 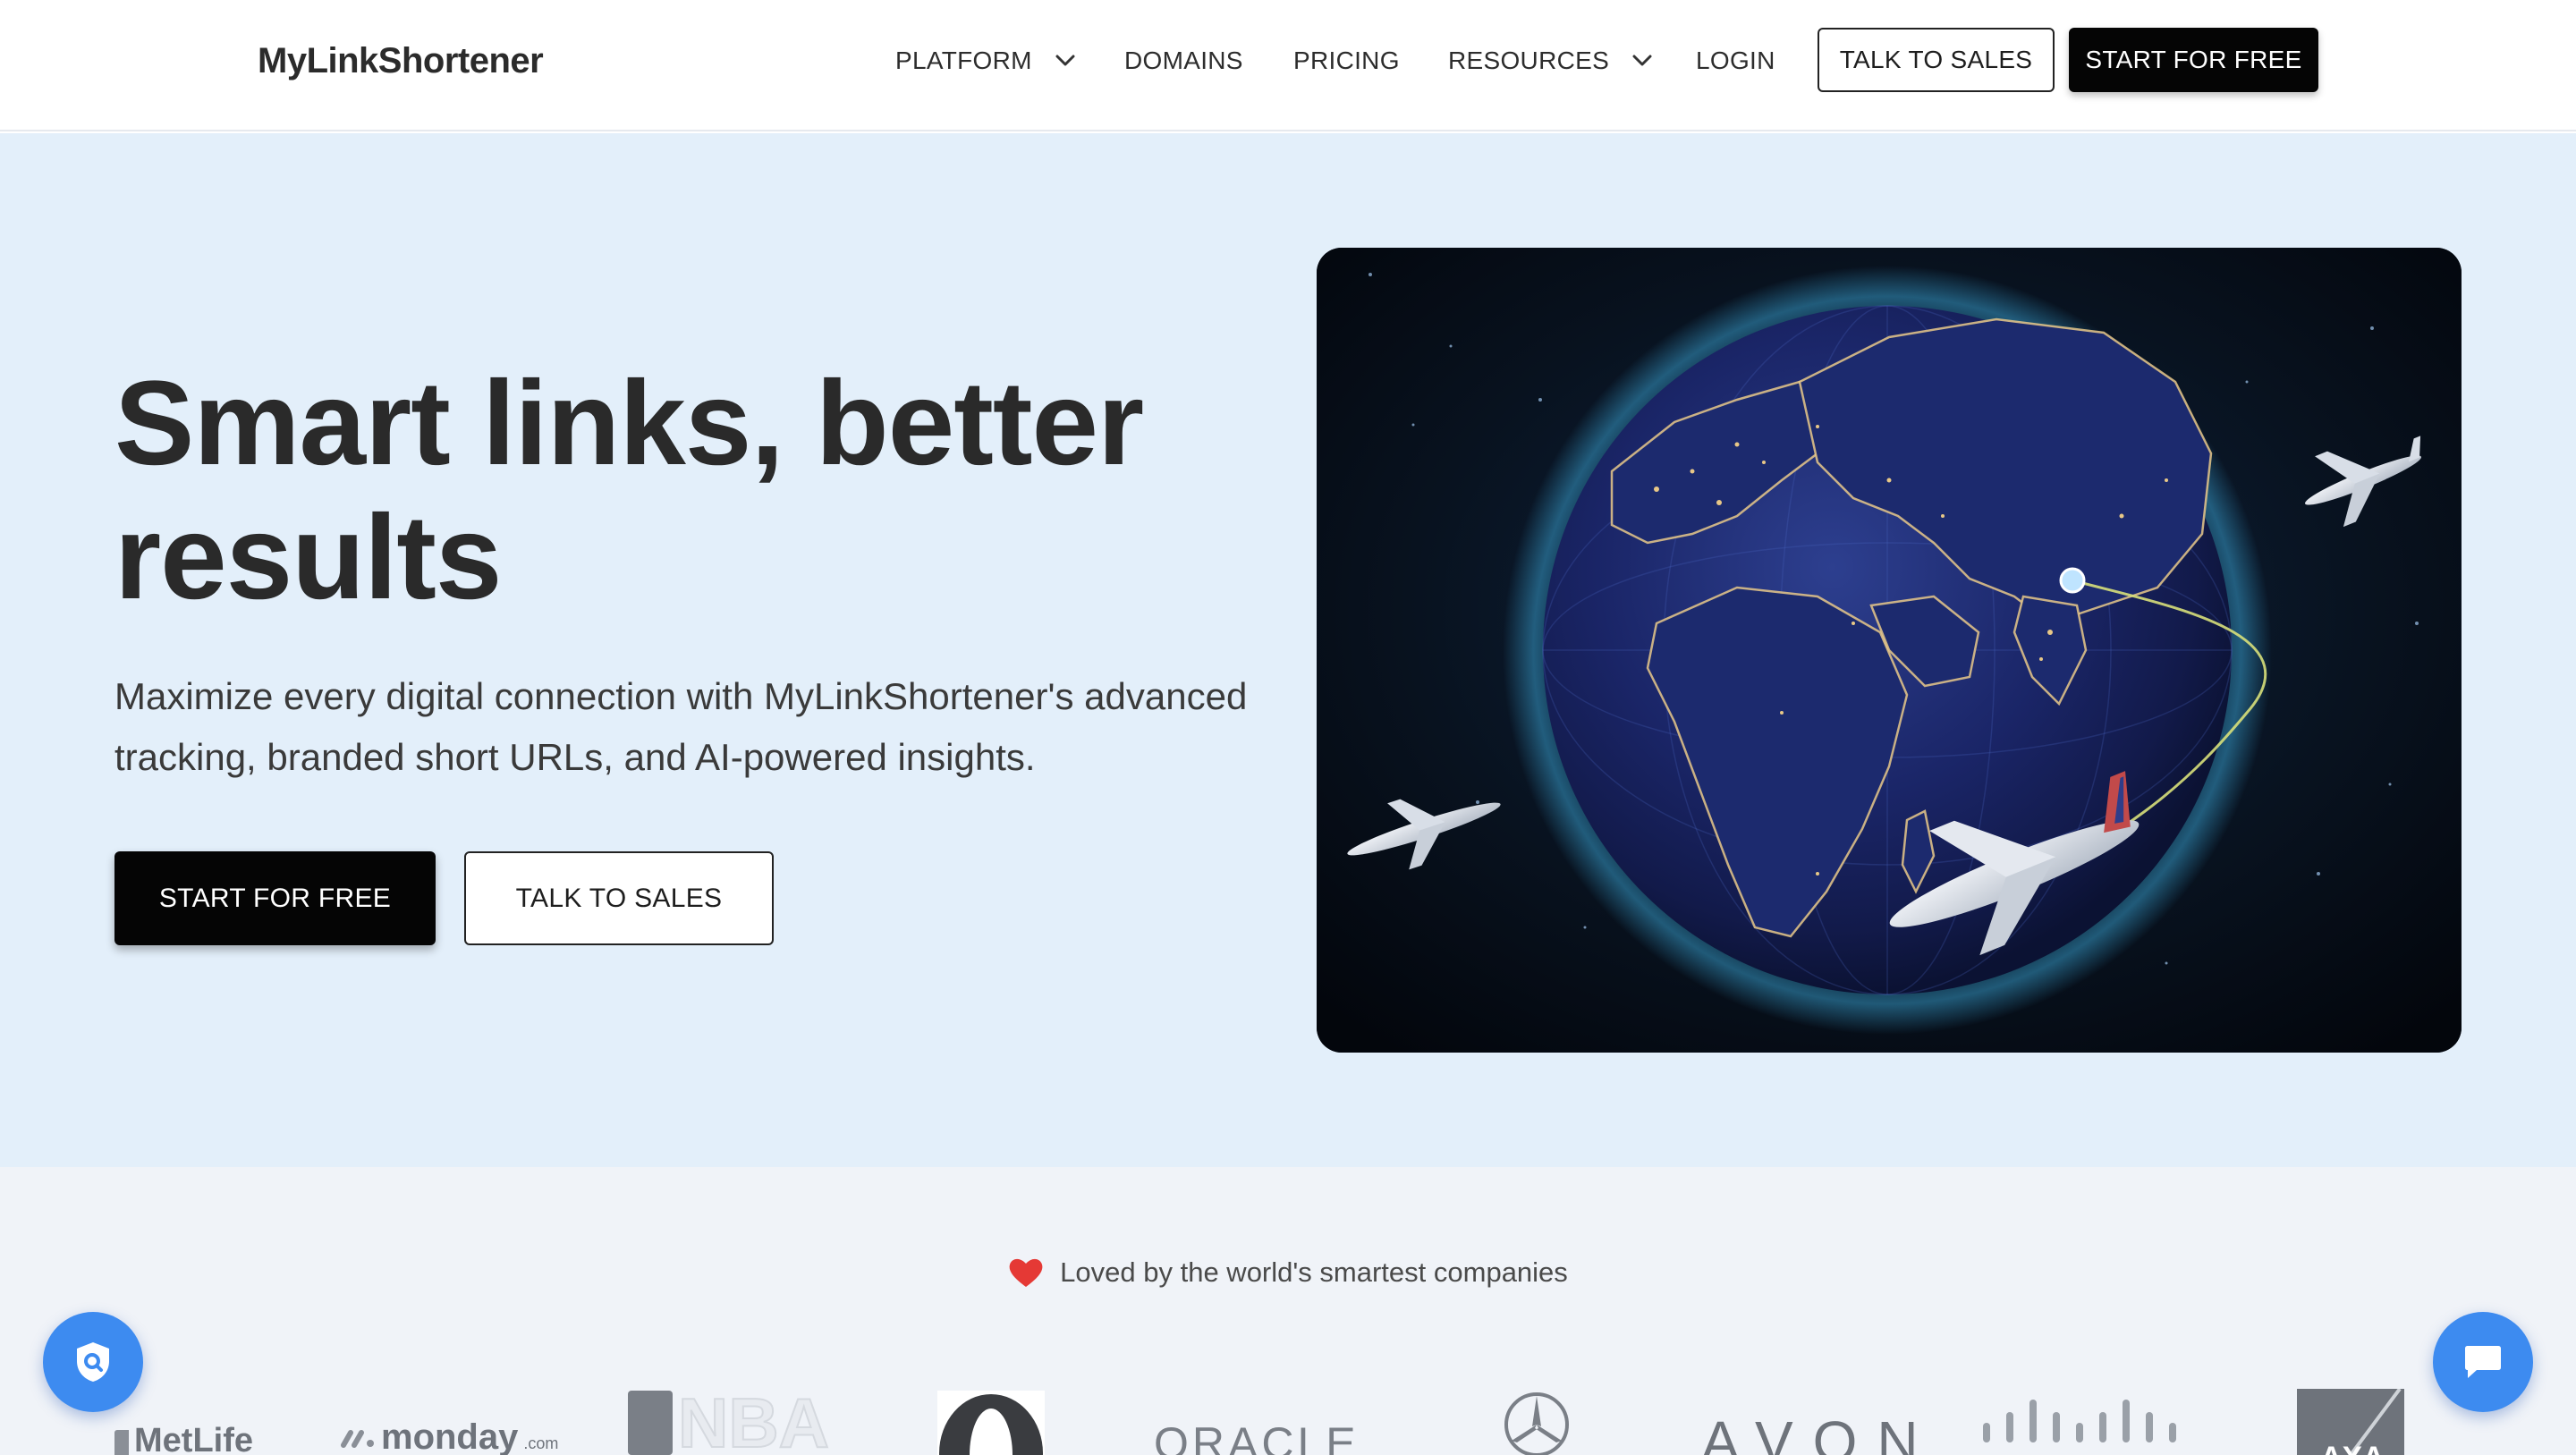 What do you see at coordinates (1735, 61) in the screenshot?
I see `nav-login: LOGIN` at bounding box center [1735, 61].